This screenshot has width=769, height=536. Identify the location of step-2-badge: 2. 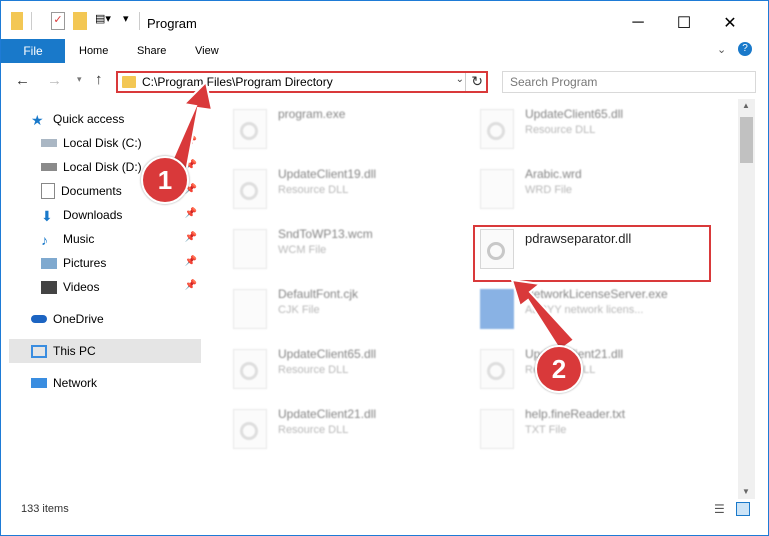
(559, 369).